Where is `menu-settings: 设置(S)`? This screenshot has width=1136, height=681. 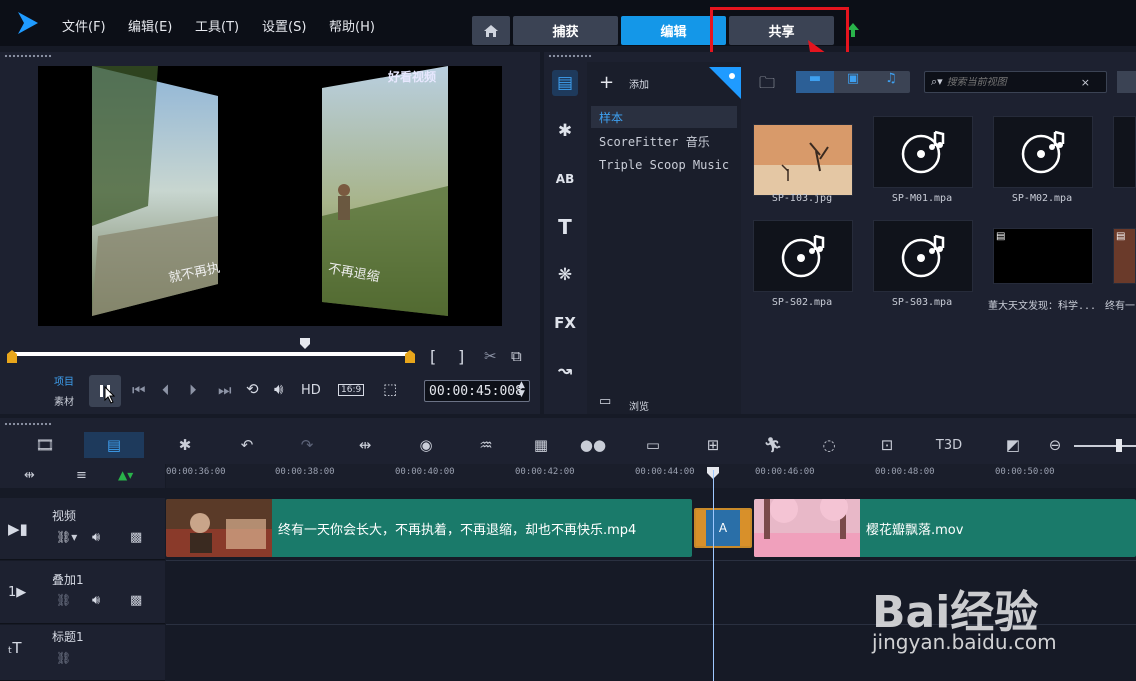
menu-settings: 设置(S) is located at coordinates (284, 25).